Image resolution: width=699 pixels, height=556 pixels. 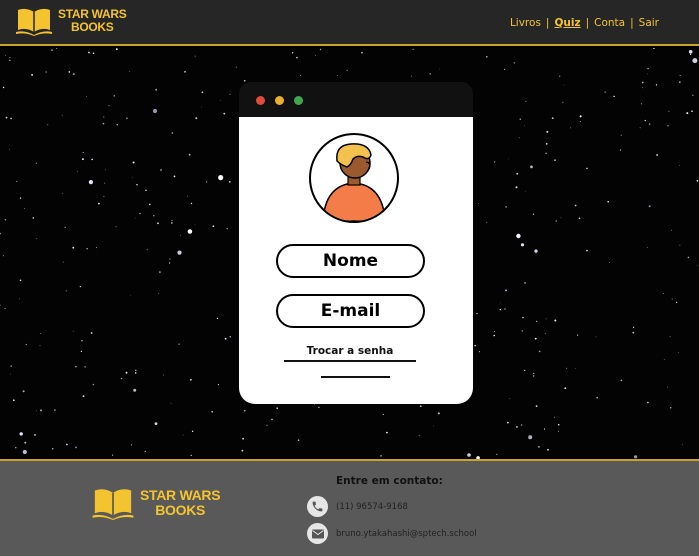 I want to click on nav-link-sair: Sair, so click(x=649, y=23).